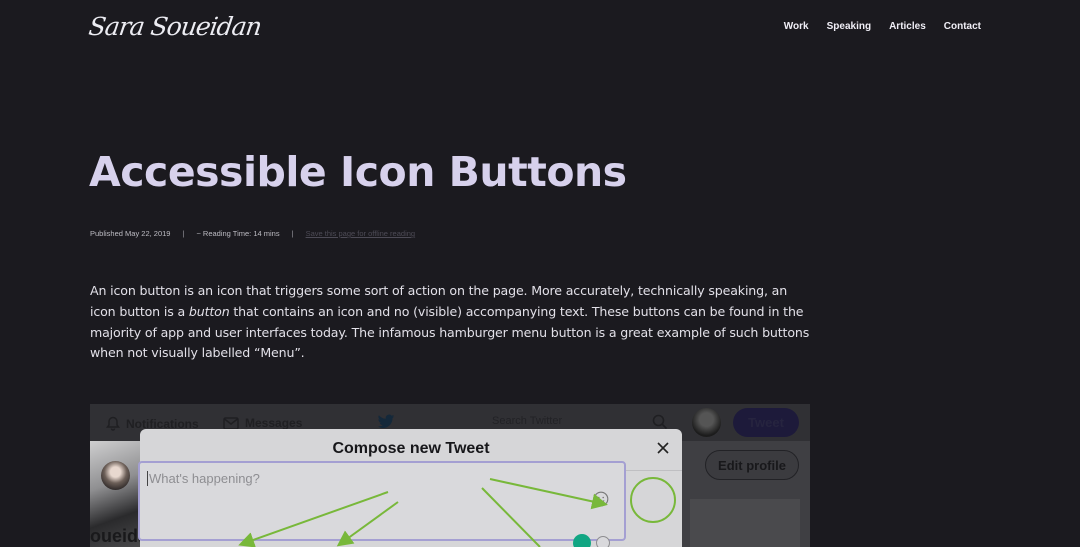 The height and width of the screenshot is (547, 1080). Describe the element at coordinates (113, 423) in the screenshot. I see `bell-icon` at that location.